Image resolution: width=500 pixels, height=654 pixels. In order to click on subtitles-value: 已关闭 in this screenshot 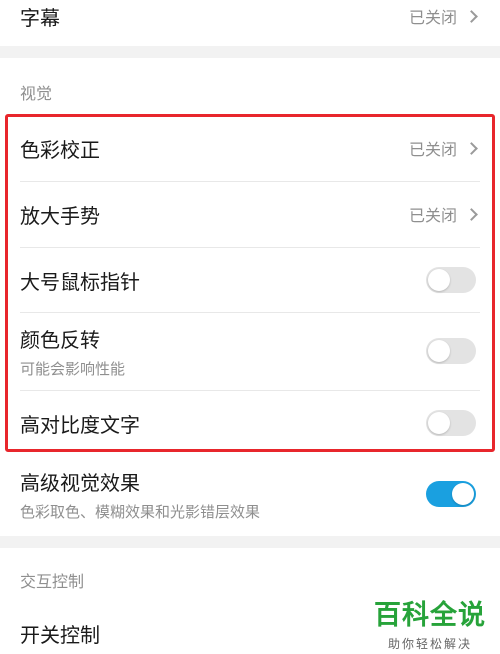, I will do `click(443, 16)`.